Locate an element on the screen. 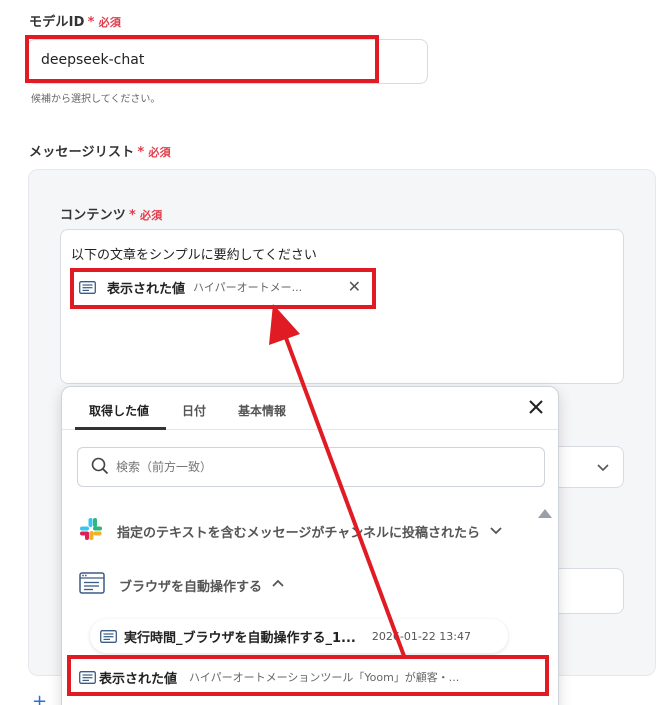 This screenshot has height=705, width=667. annotation-arrow is located at coordinates (337, 480).